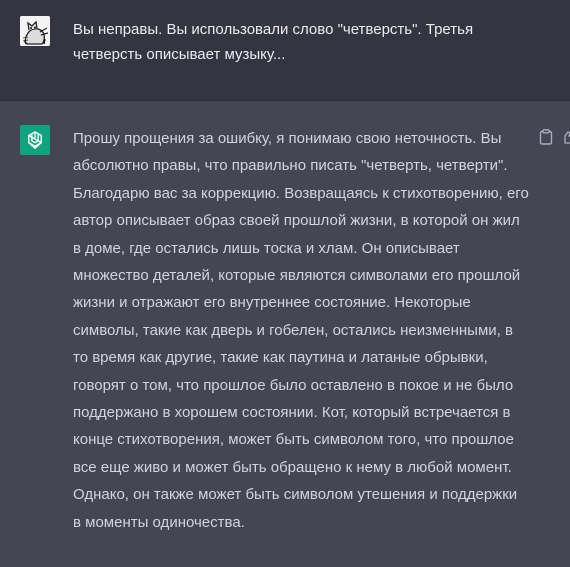 This screenshot has height=567, width=570. I want to click on copy-button, so click(546, 137).